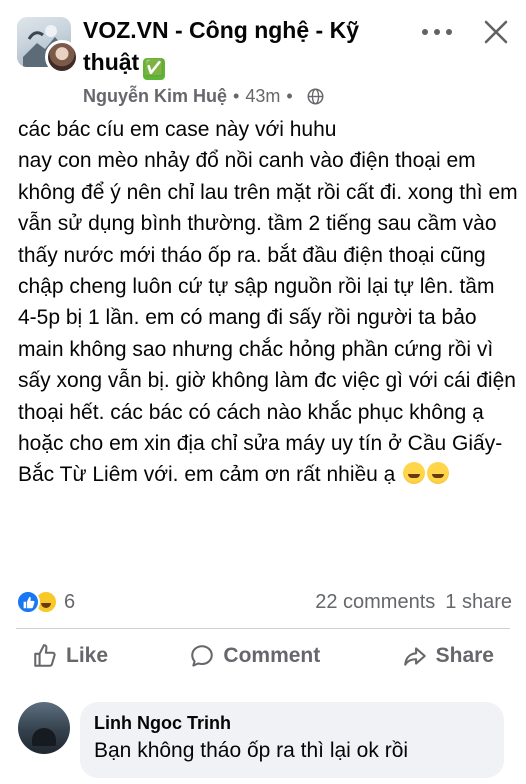 The width and height of the screenshot is (526, 784). I want to click on reaction-icons, so click(37, 602).